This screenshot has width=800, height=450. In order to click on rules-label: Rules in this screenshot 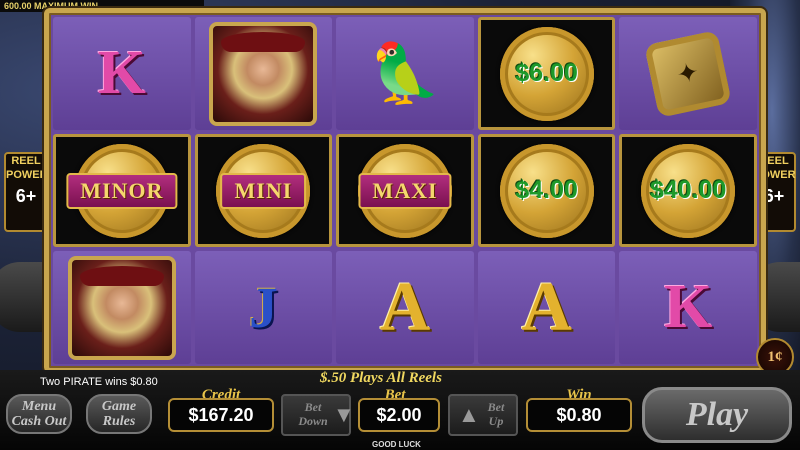, I will do `click(119, 421)`.